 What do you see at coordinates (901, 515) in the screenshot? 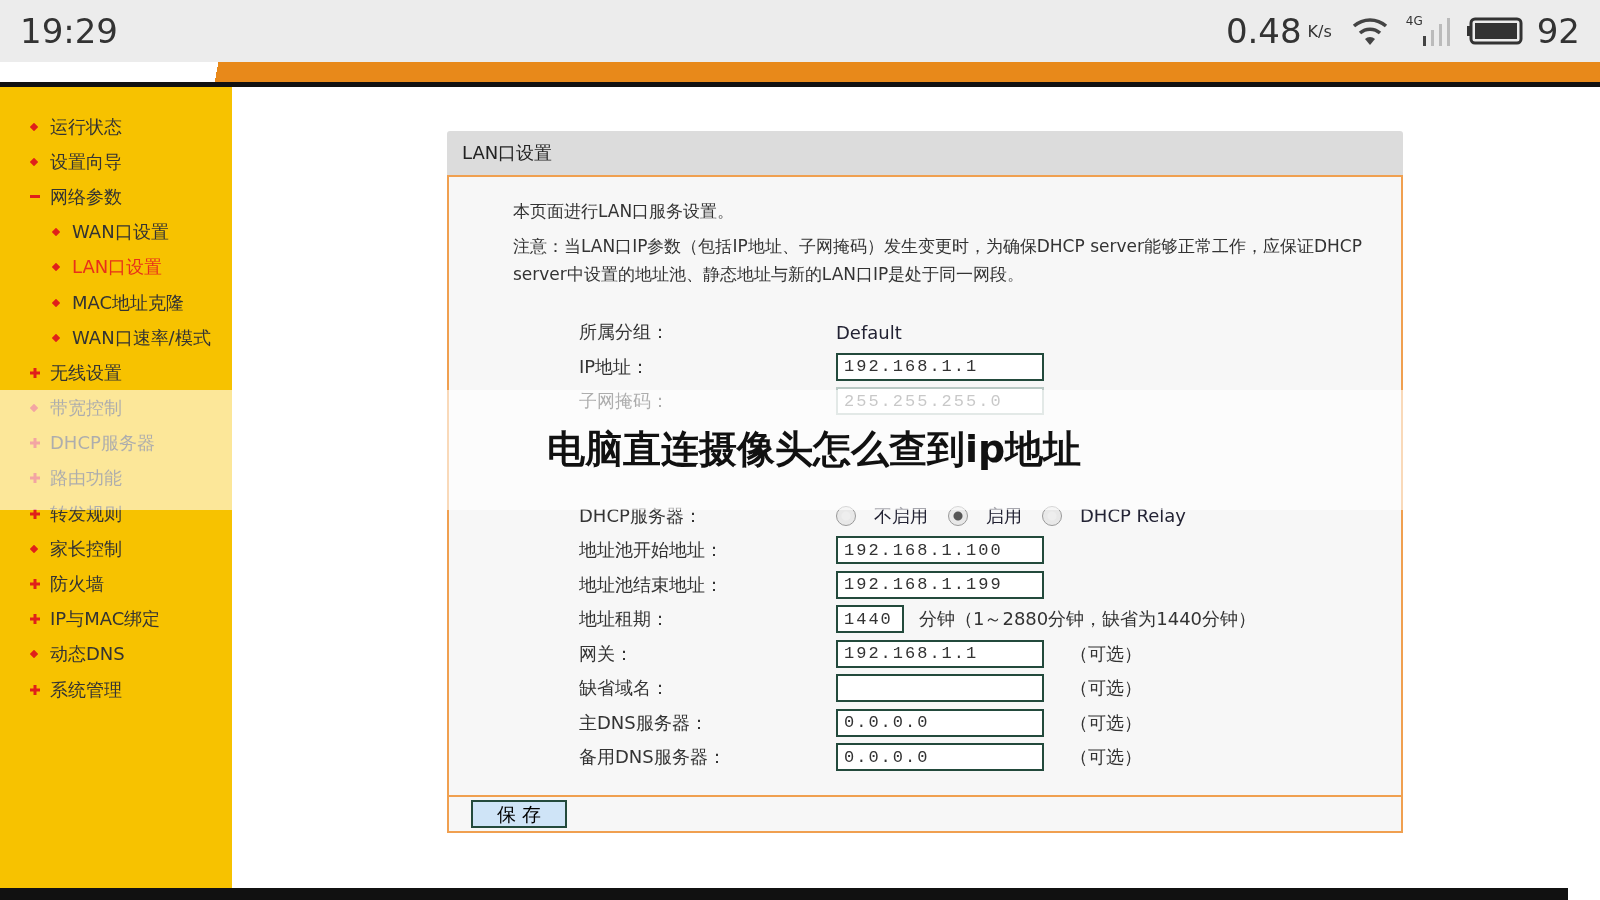
I see `radio-label: 不启用` at bounding box center [901, 515].